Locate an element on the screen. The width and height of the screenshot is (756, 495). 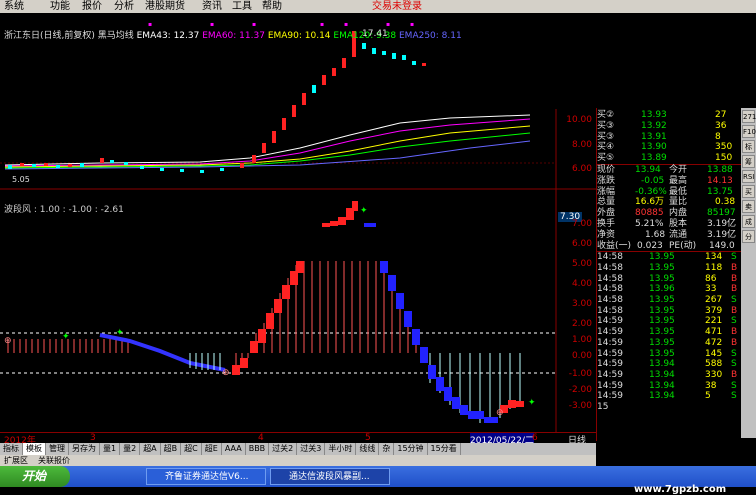
buy-vol: 36 is located at coordinates (721, 125).